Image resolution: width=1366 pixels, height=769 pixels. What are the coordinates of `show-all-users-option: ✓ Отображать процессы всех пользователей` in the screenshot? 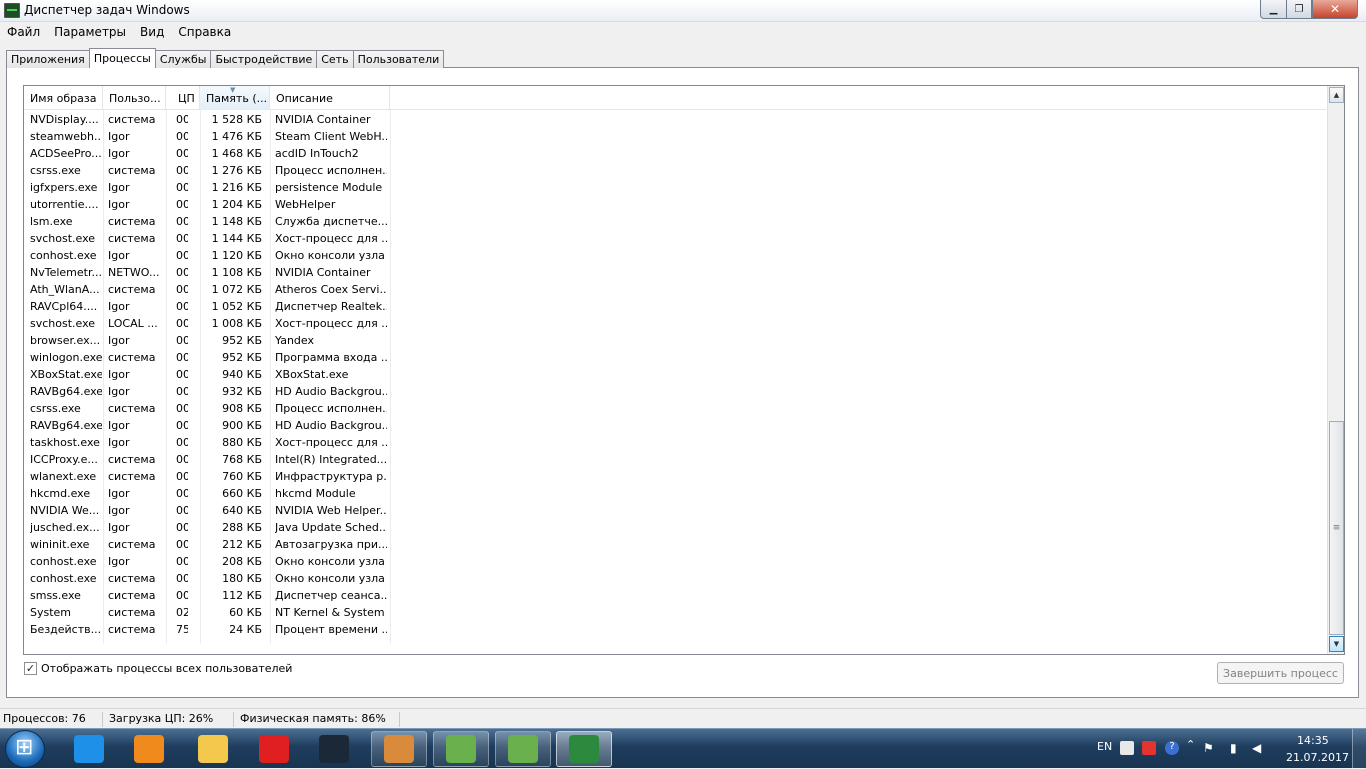 It's located at (158, 668).